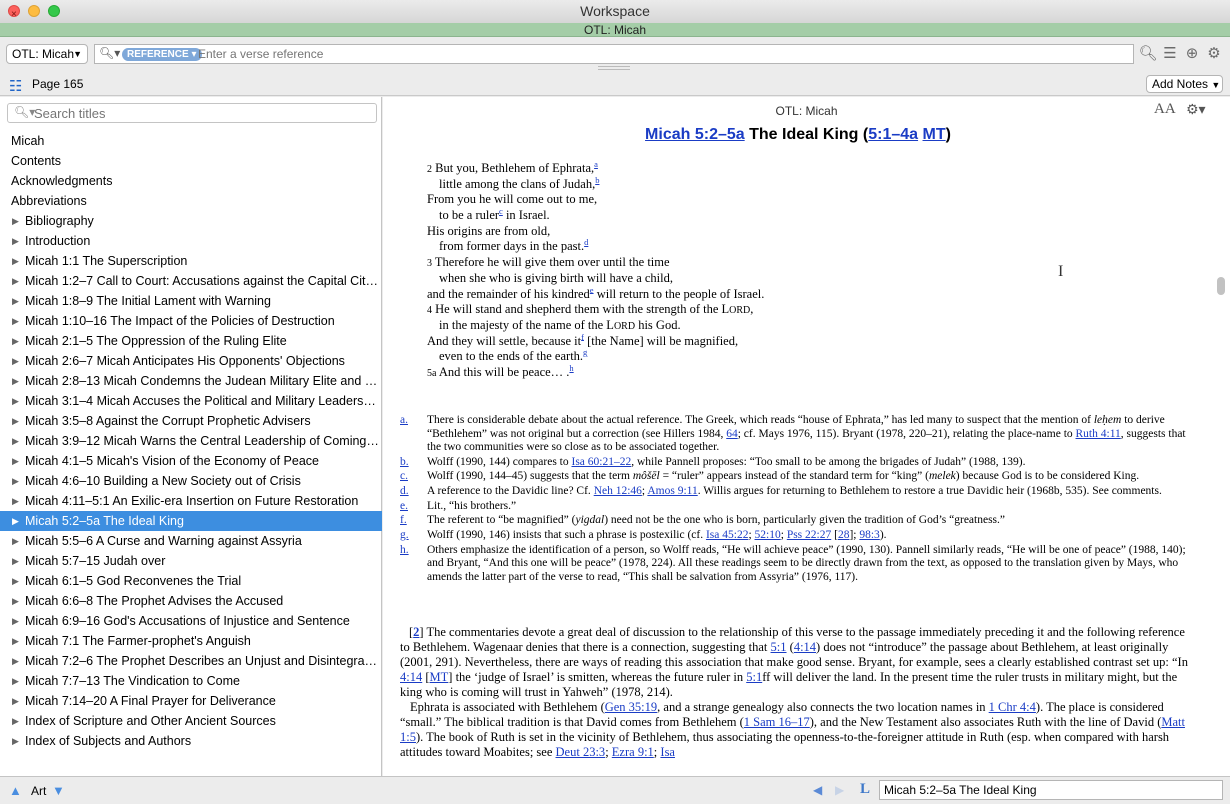  What do you see at coordinates (1051, 790) in the screenshot?
I see `location-field: Micah 5:2–5a The Ideal King` at bounding box center [1051, 790].